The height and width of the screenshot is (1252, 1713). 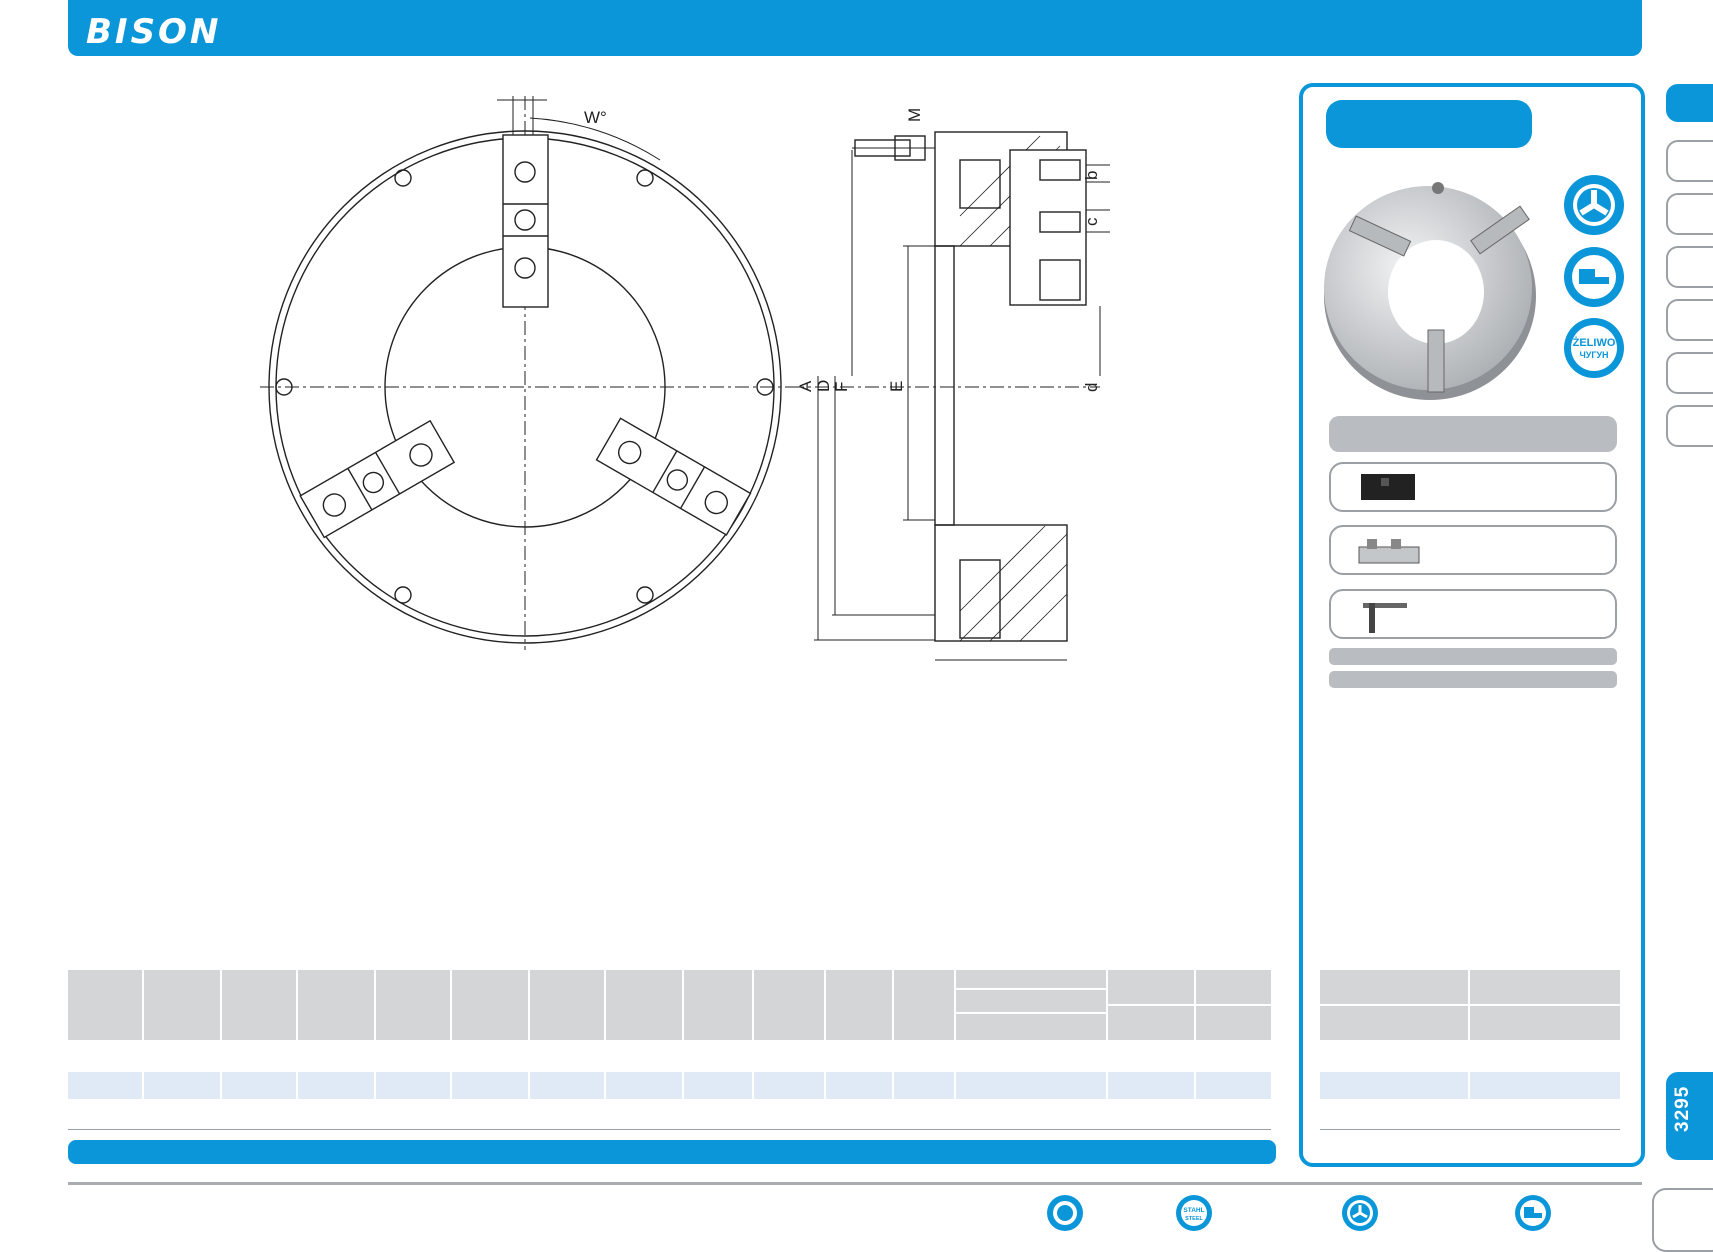 What do you see at coordinates (1473, 550) in the screenshot?
I see `accessory-top-jaws` at bounding box center [1473, 550].